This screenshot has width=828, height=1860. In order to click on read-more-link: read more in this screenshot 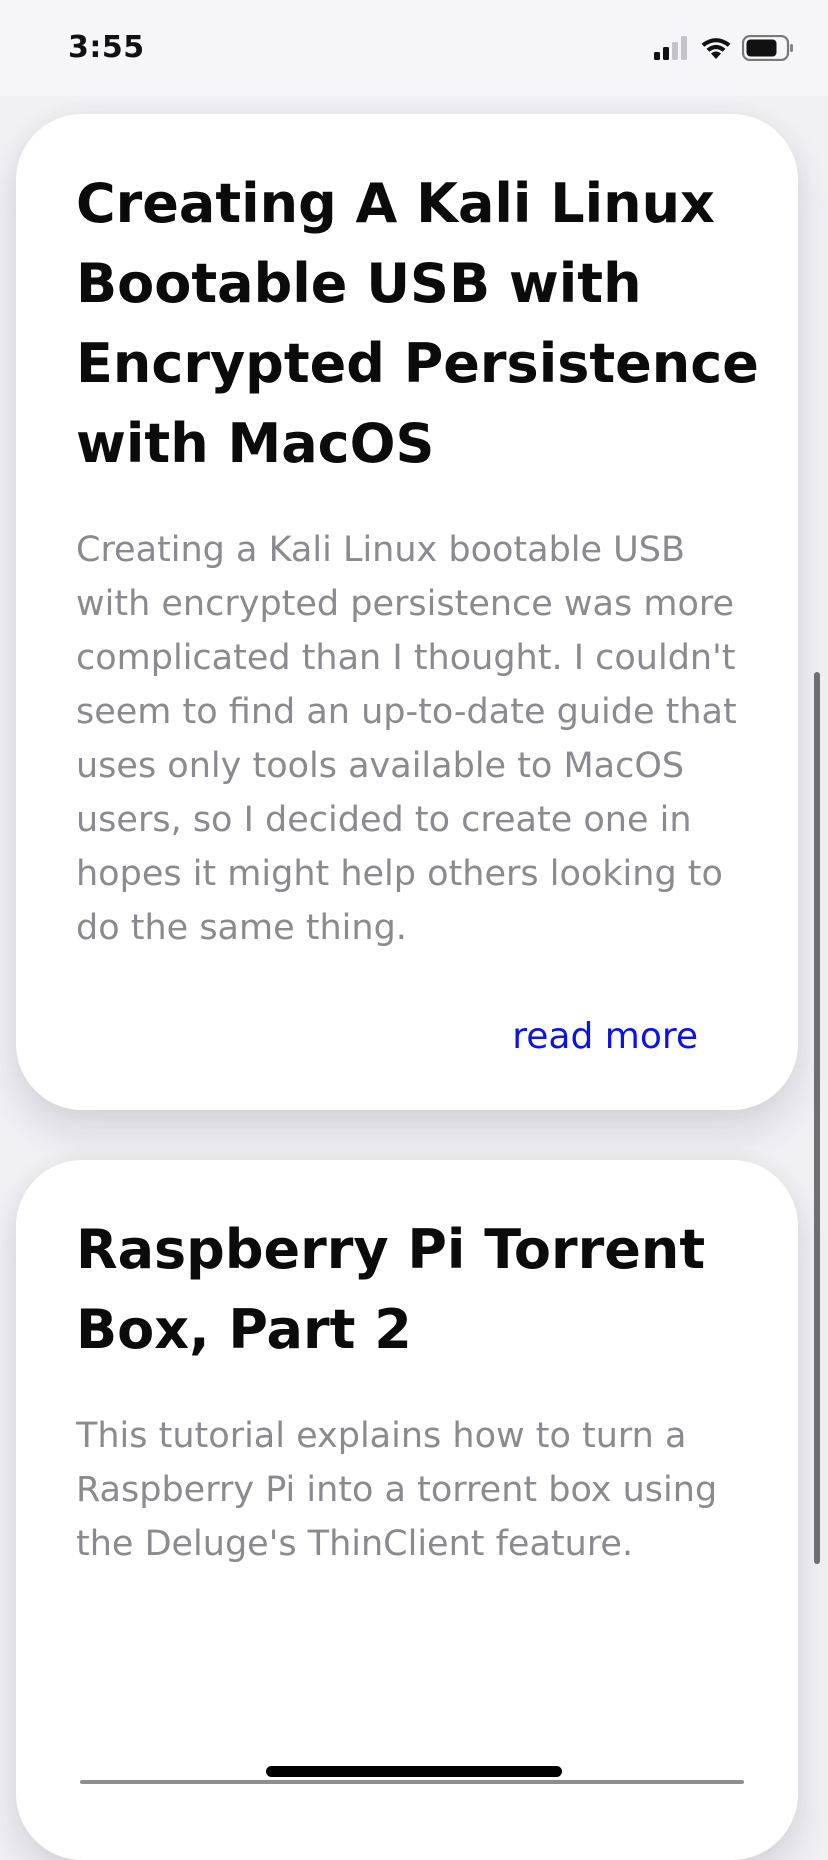, I will do `click(605, 1036)`.